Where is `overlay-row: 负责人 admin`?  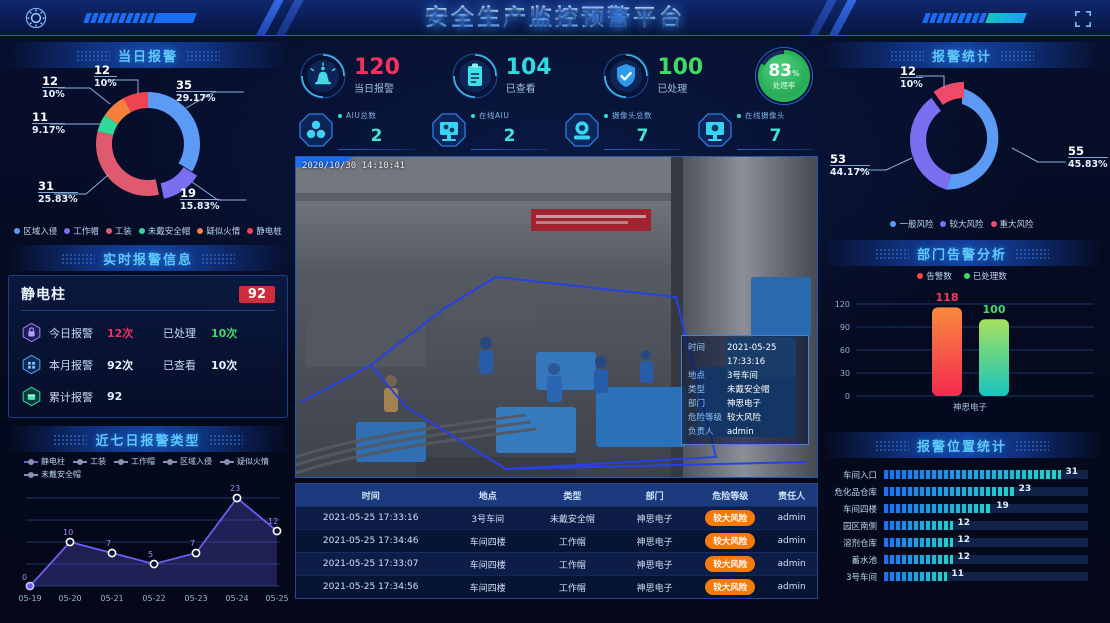 overlay-row: 负责人 admin is located at coordinates (745, 432).